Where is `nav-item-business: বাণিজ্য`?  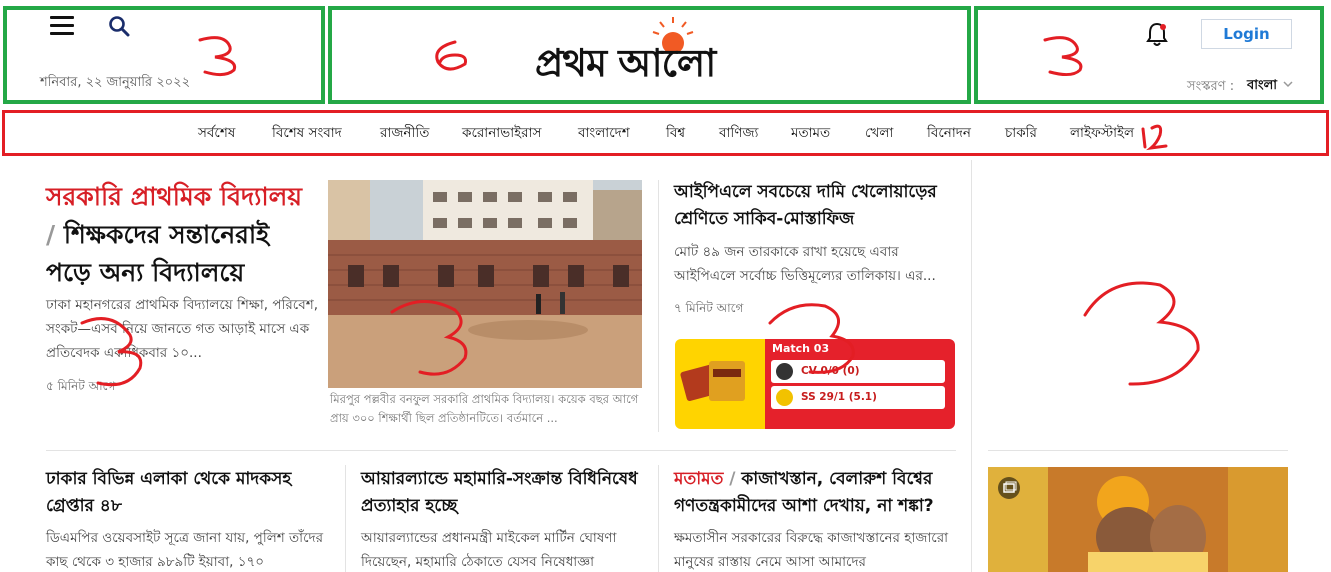
nav-item-business: বাণিজ্য is located at coordinates (738, 133).